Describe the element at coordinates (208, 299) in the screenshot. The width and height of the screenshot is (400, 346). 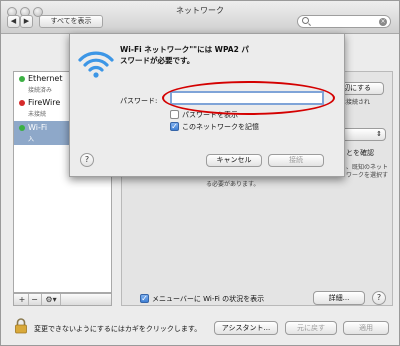
I see `show-wifi-status-label: メニューバーに Wi-Fi の状況を表示` at that location.